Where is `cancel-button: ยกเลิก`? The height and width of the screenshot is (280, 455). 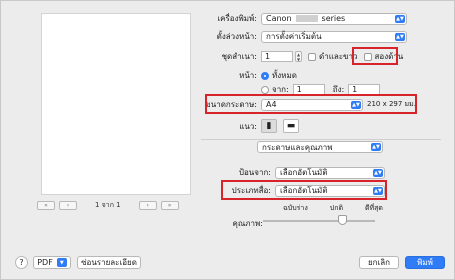 cancel-button: ยกเลิก is located at coordinates (379, 262).